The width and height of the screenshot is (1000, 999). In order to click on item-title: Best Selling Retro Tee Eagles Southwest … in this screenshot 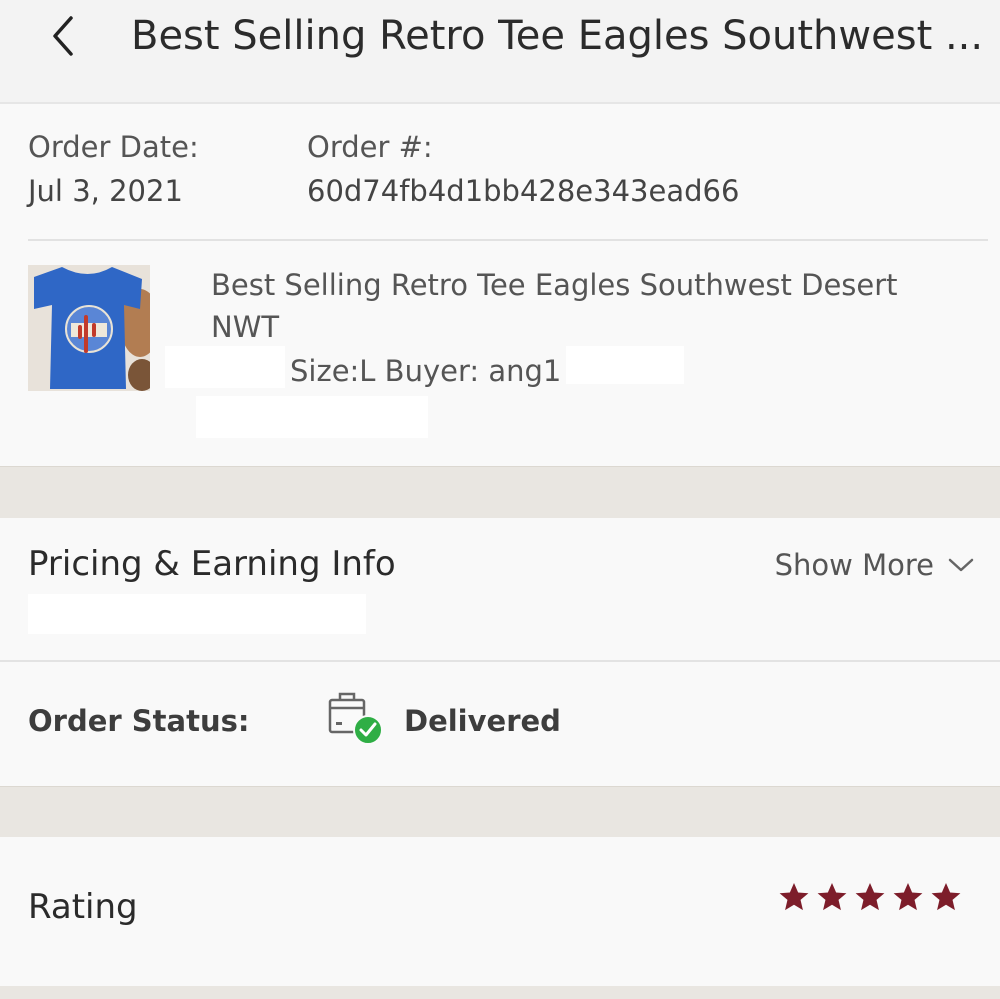, I will do `click(591, 306)`.